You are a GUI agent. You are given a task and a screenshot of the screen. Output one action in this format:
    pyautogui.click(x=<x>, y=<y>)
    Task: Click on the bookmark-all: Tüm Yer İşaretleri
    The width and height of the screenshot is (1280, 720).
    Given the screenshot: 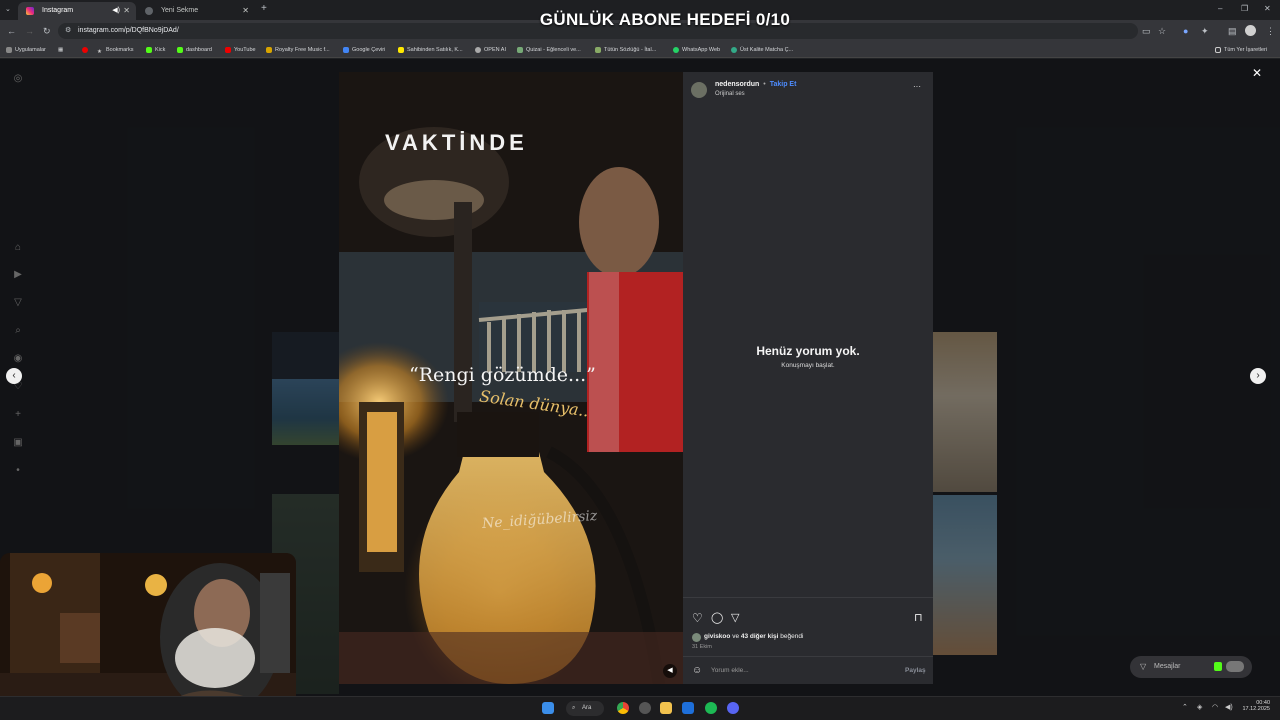 What is the action you would take?
    pyautogui.click(x=1241, y=50)
    